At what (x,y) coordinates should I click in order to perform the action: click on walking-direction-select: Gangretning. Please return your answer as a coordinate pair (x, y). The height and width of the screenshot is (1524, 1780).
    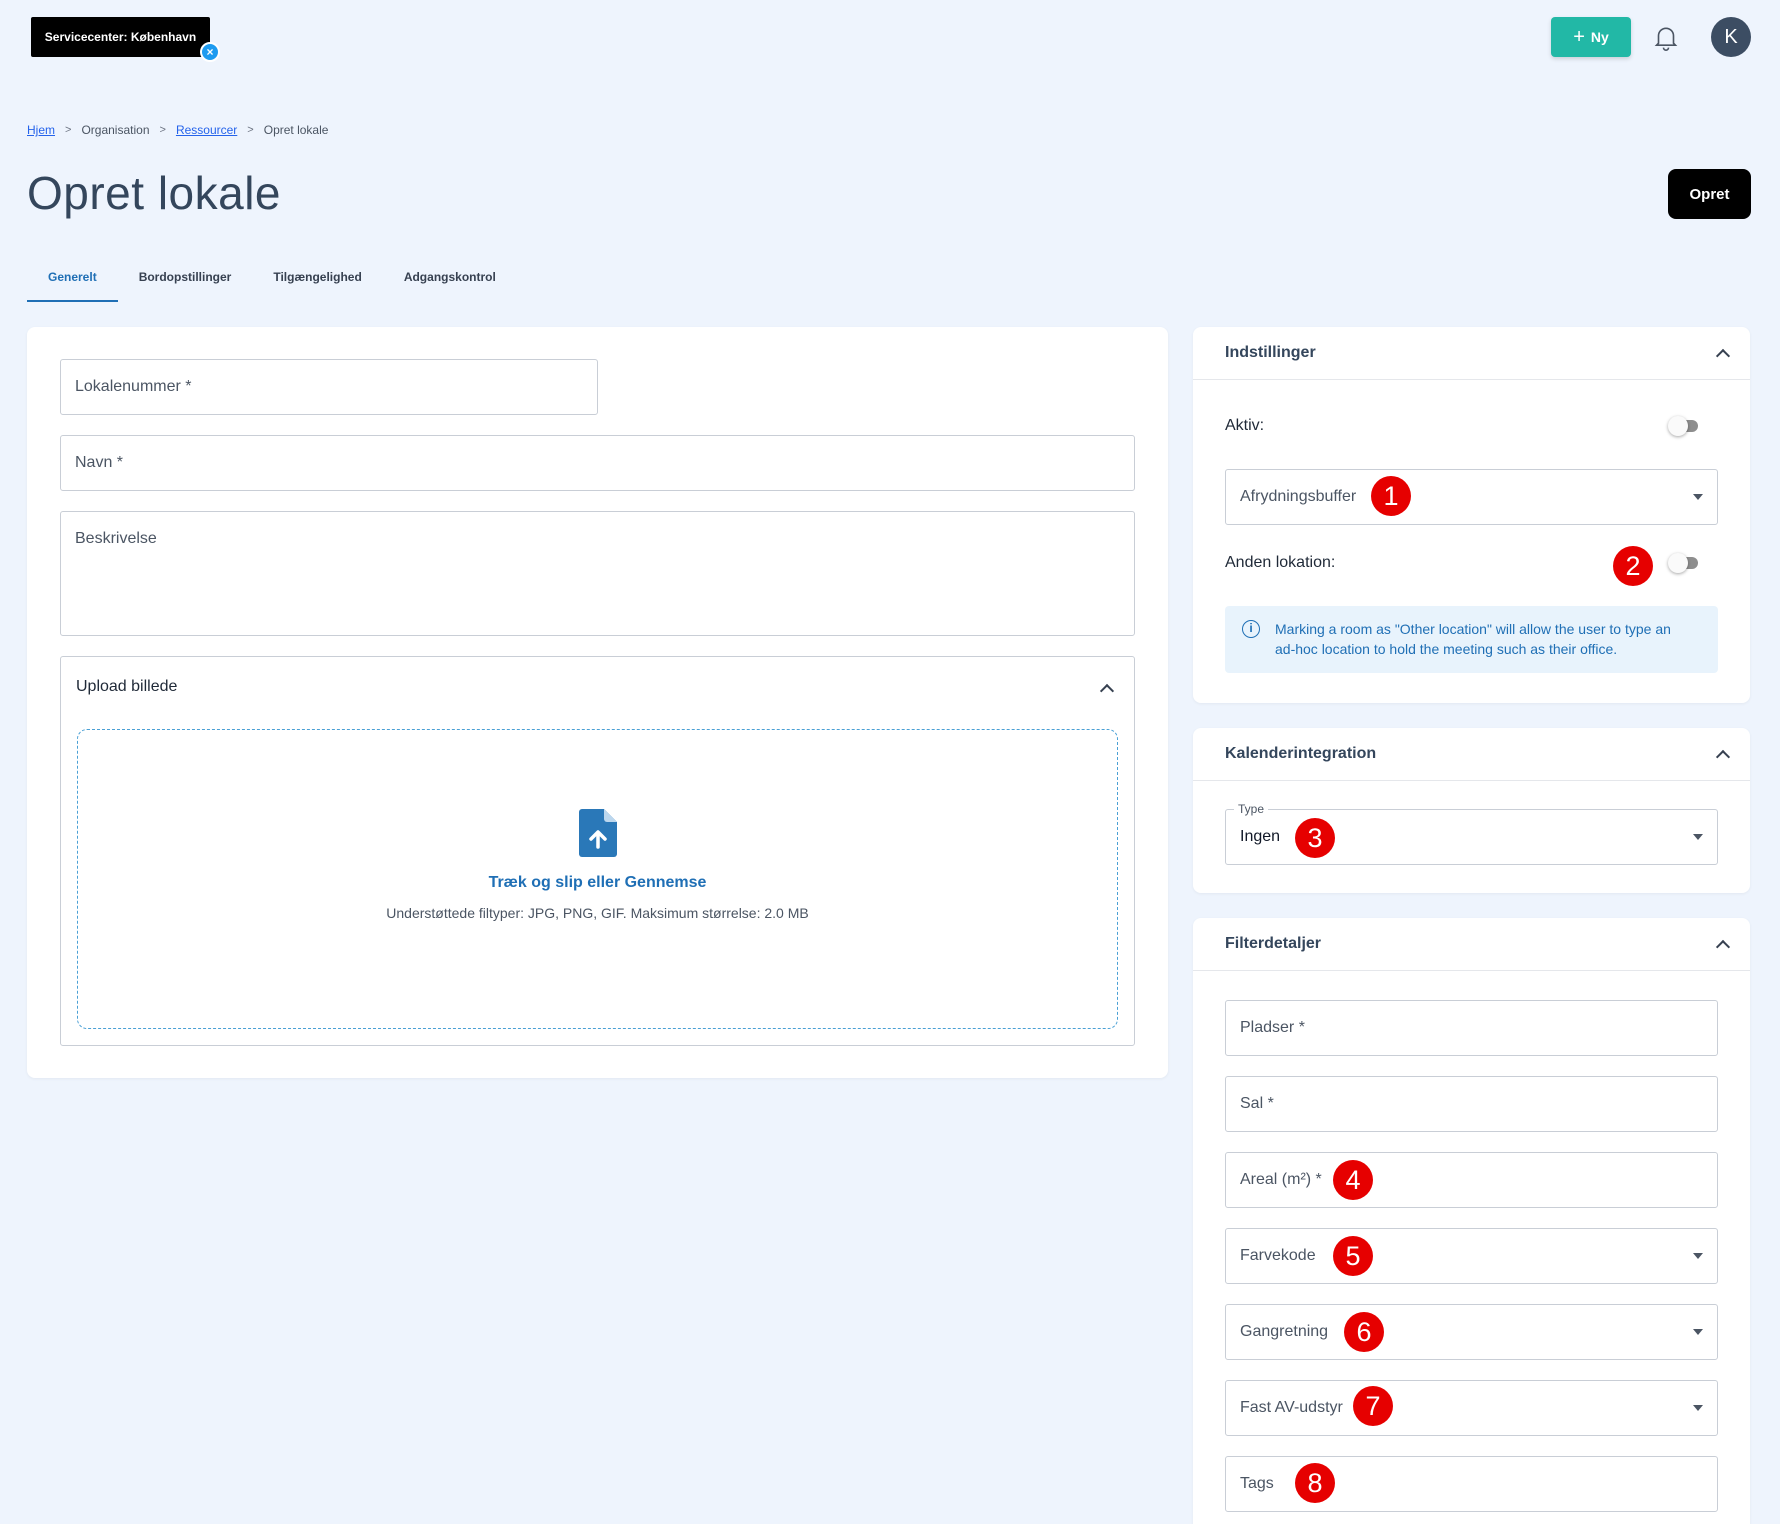
    Looking at the image, I should click on (1471, 1332).